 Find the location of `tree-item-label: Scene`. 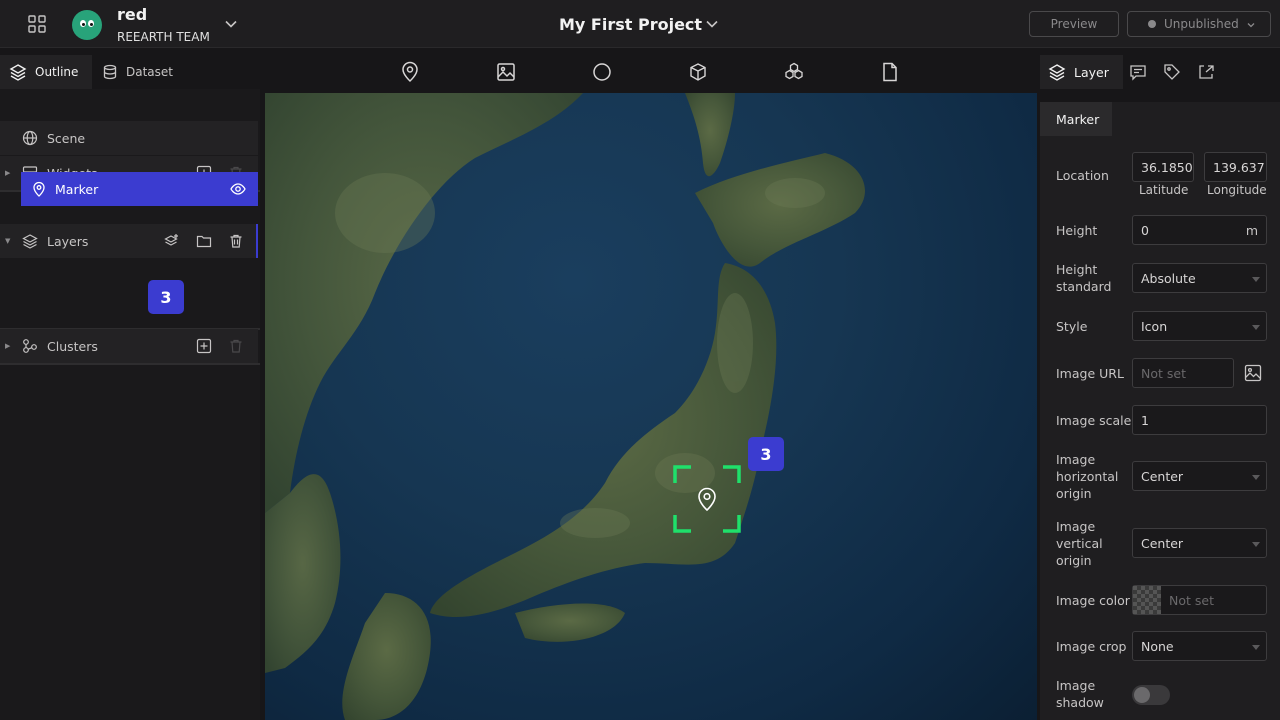

tree-item-label: Scene is located at coordinates (66, 138).